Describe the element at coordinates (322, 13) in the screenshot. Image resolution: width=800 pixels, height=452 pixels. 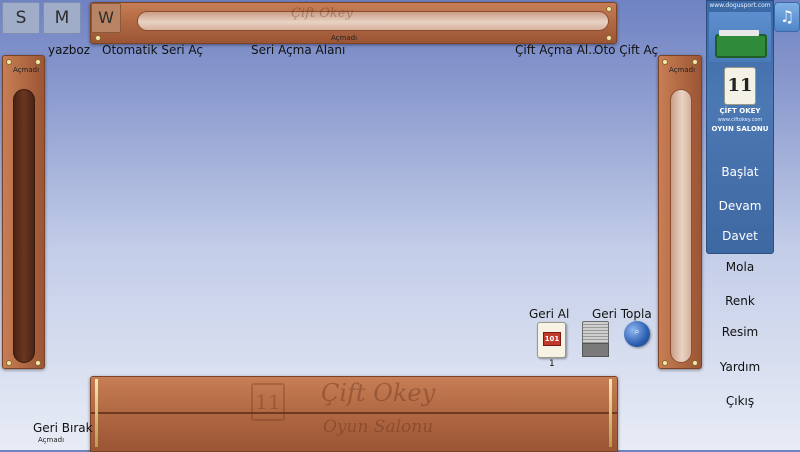
I see `top-rack-watermark: Çift Okey` at that location.